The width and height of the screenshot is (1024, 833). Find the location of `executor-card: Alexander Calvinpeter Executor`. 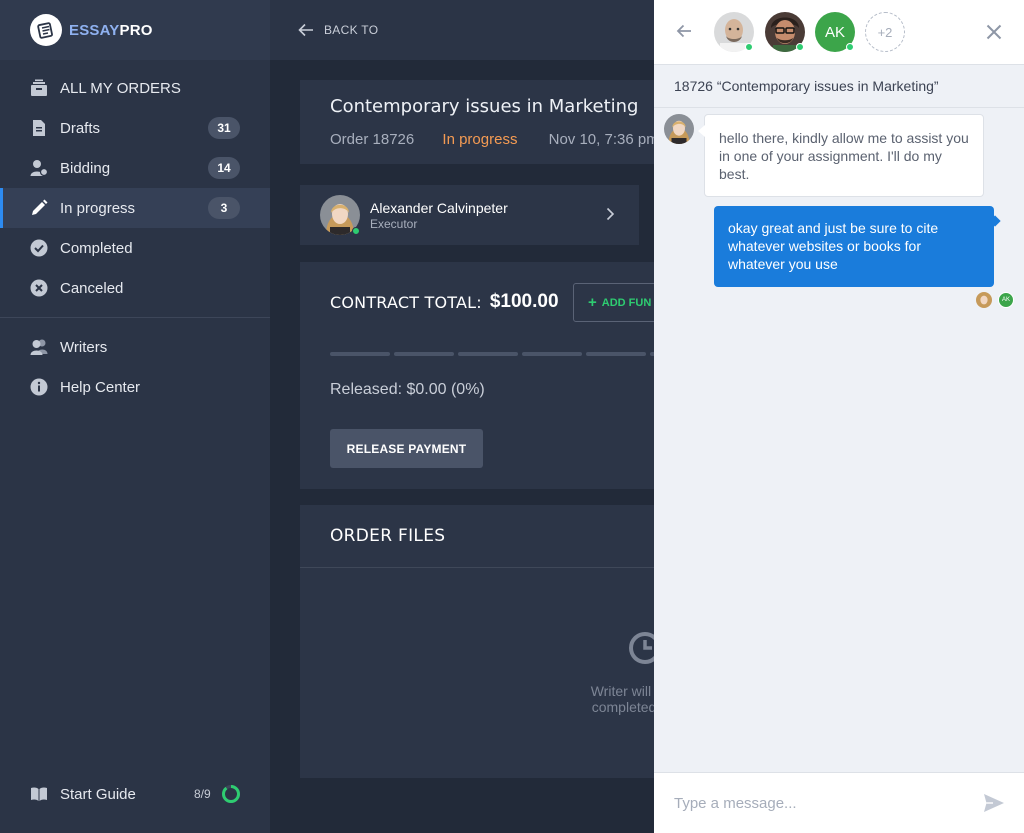

executor-card: Alexander Calvinpeter Executor is located at coordinates (469, 215).